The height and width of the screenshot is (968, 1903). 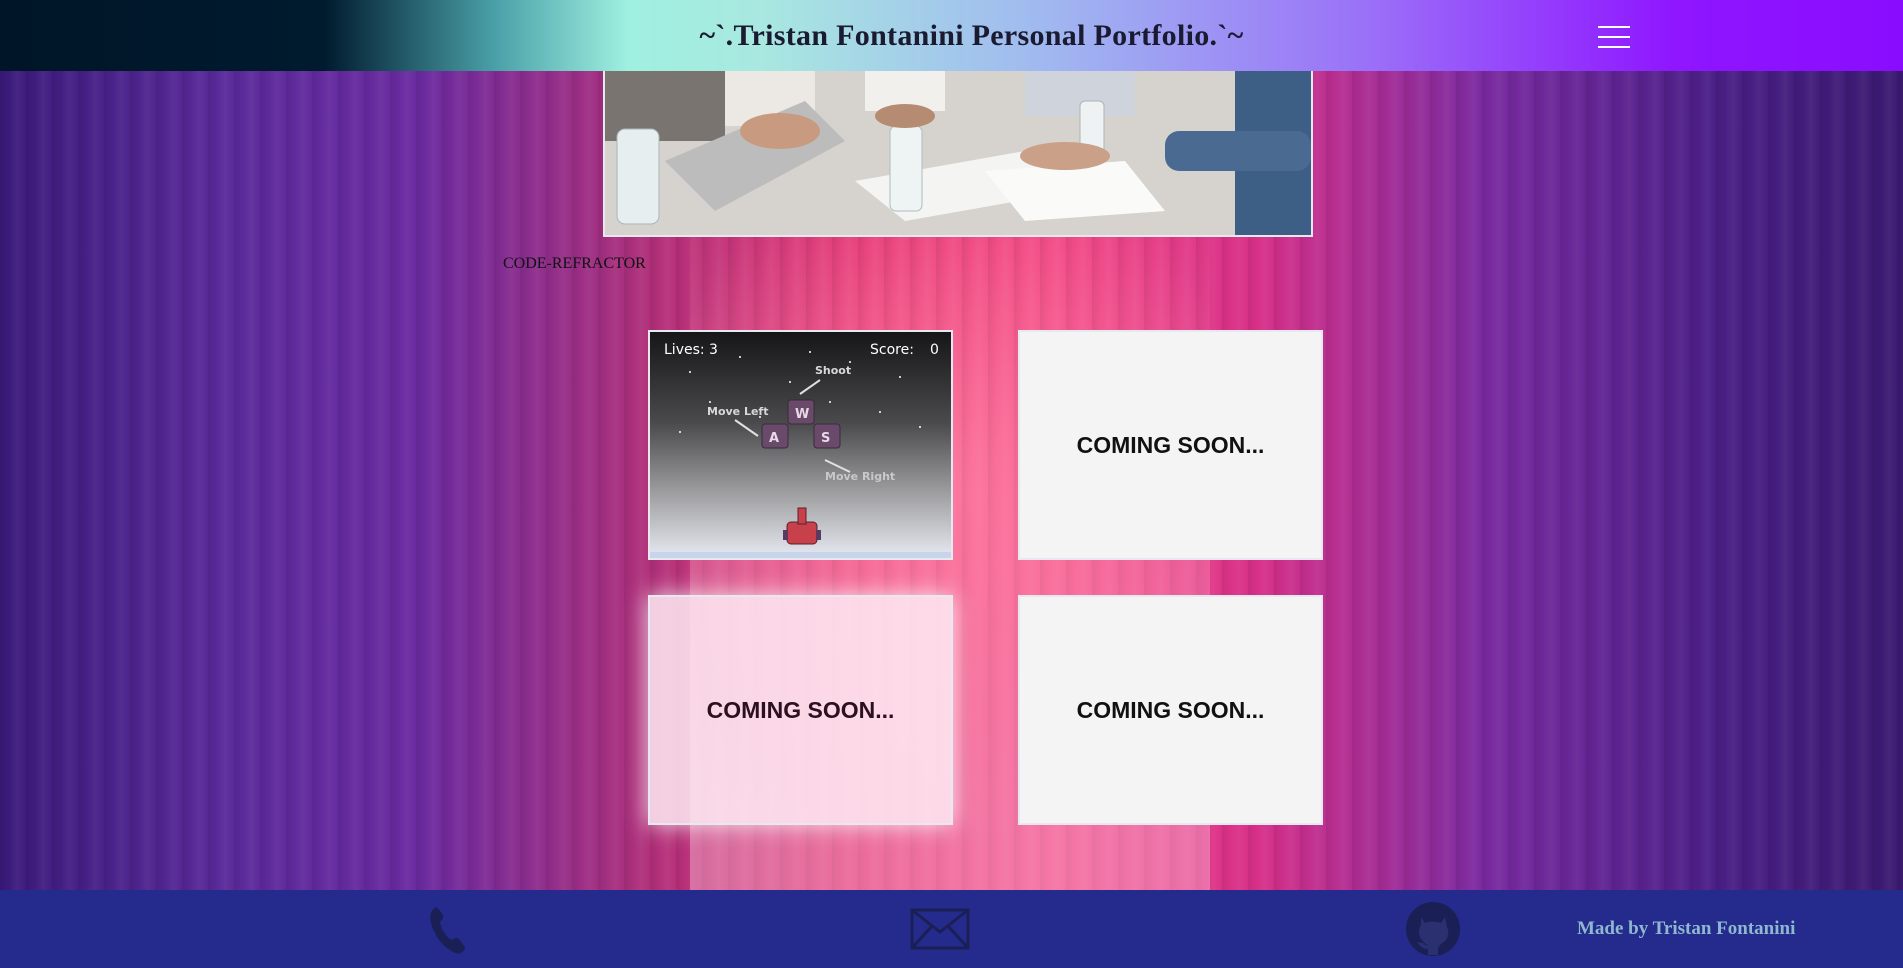 I want to click on hero-image, so click(x=958, y=154).